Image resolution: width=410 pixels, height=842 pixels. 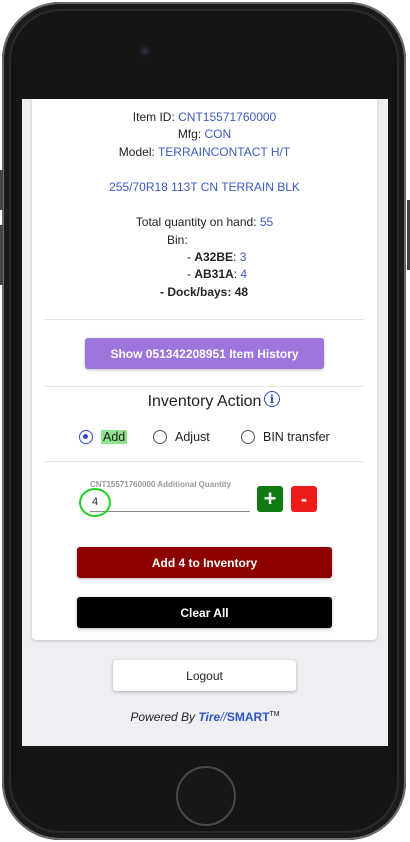 I want to click on annotation-circle, so click(x=95, y=502).